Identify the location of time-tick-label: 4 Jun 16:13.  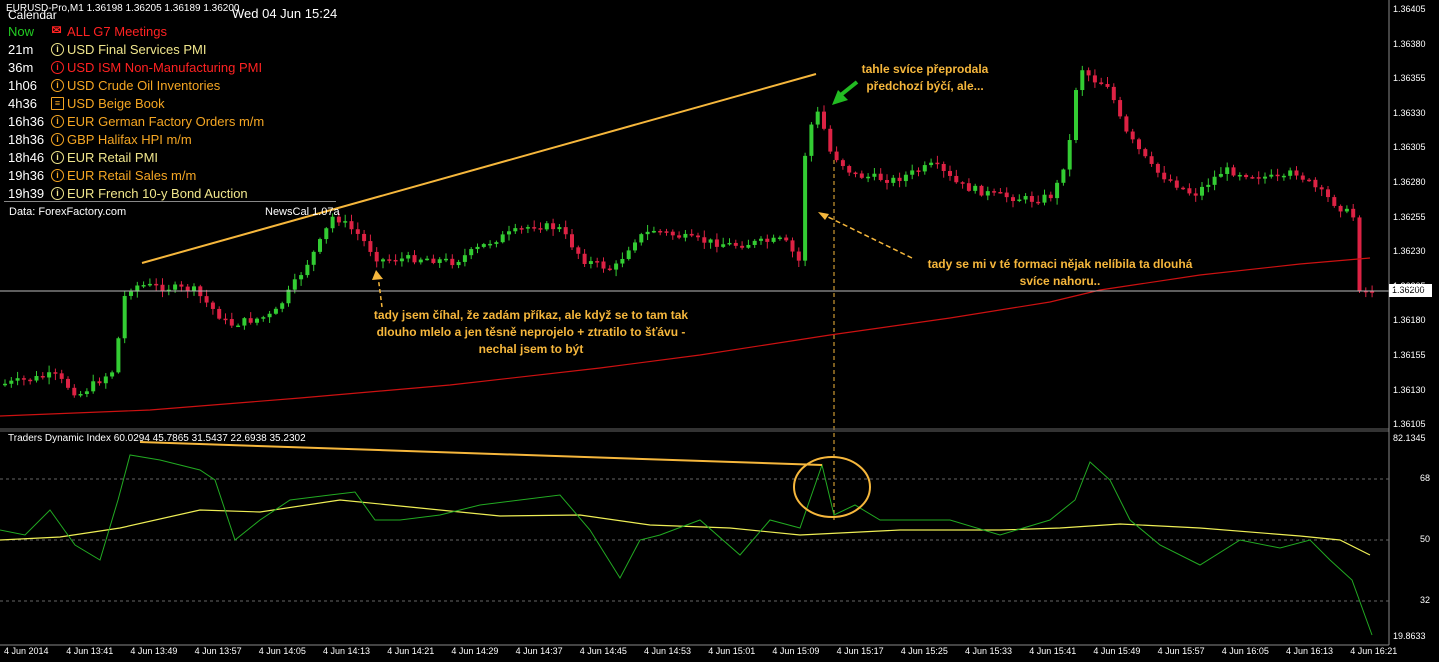
(1310, 651).